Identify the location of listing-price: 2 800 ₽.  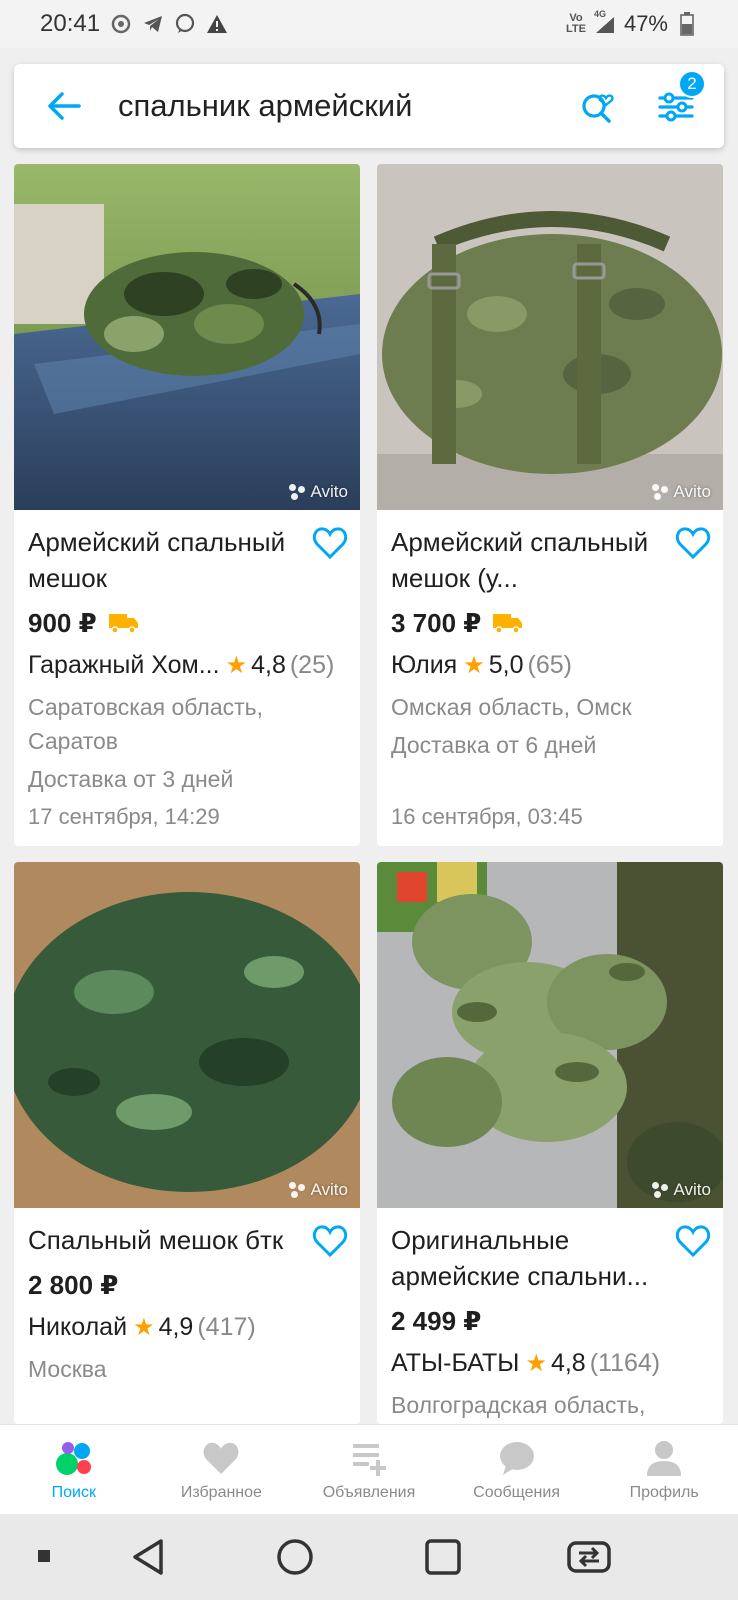
(73, 1284).